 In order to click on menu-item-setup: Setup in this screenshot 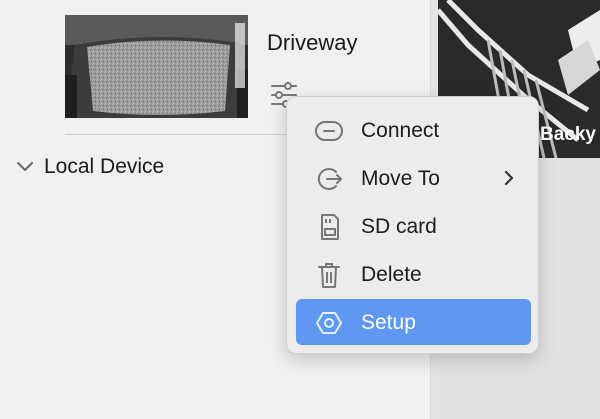, I will do `click(413, 322)`.